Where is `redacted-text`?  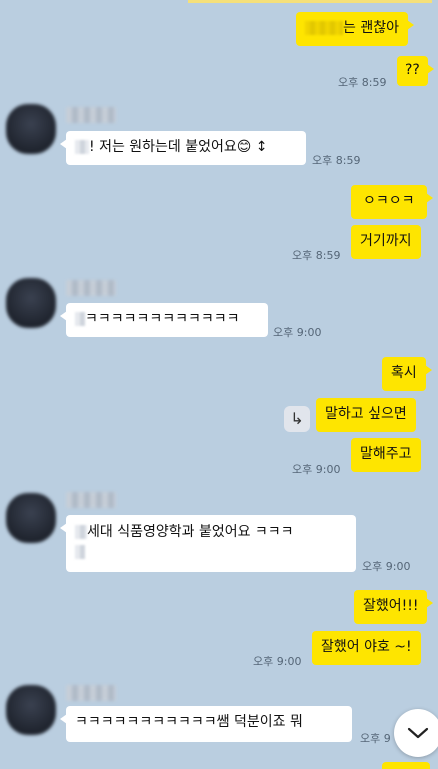
redacted-text is located at coordinates (80, 552).